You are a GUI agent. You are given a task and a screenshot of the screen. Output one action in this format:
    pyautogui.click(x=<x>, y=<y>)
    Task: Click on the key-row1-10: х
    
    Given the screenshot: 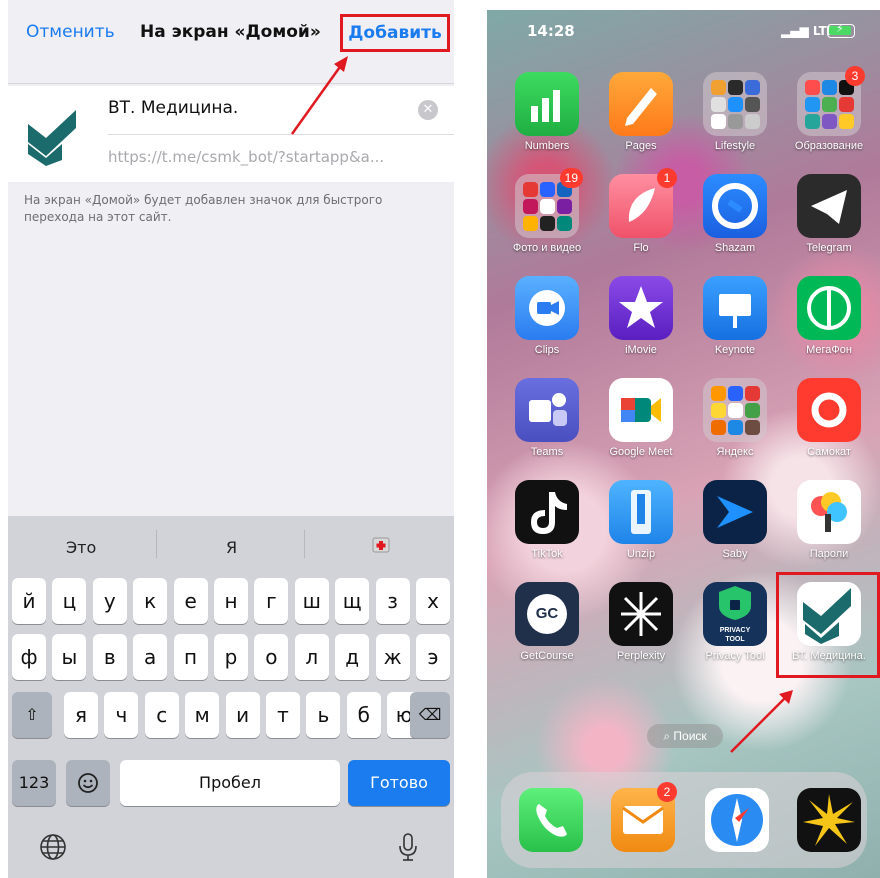 What is the action you would take?
    pyautogui.click(x=433, y=601)
    